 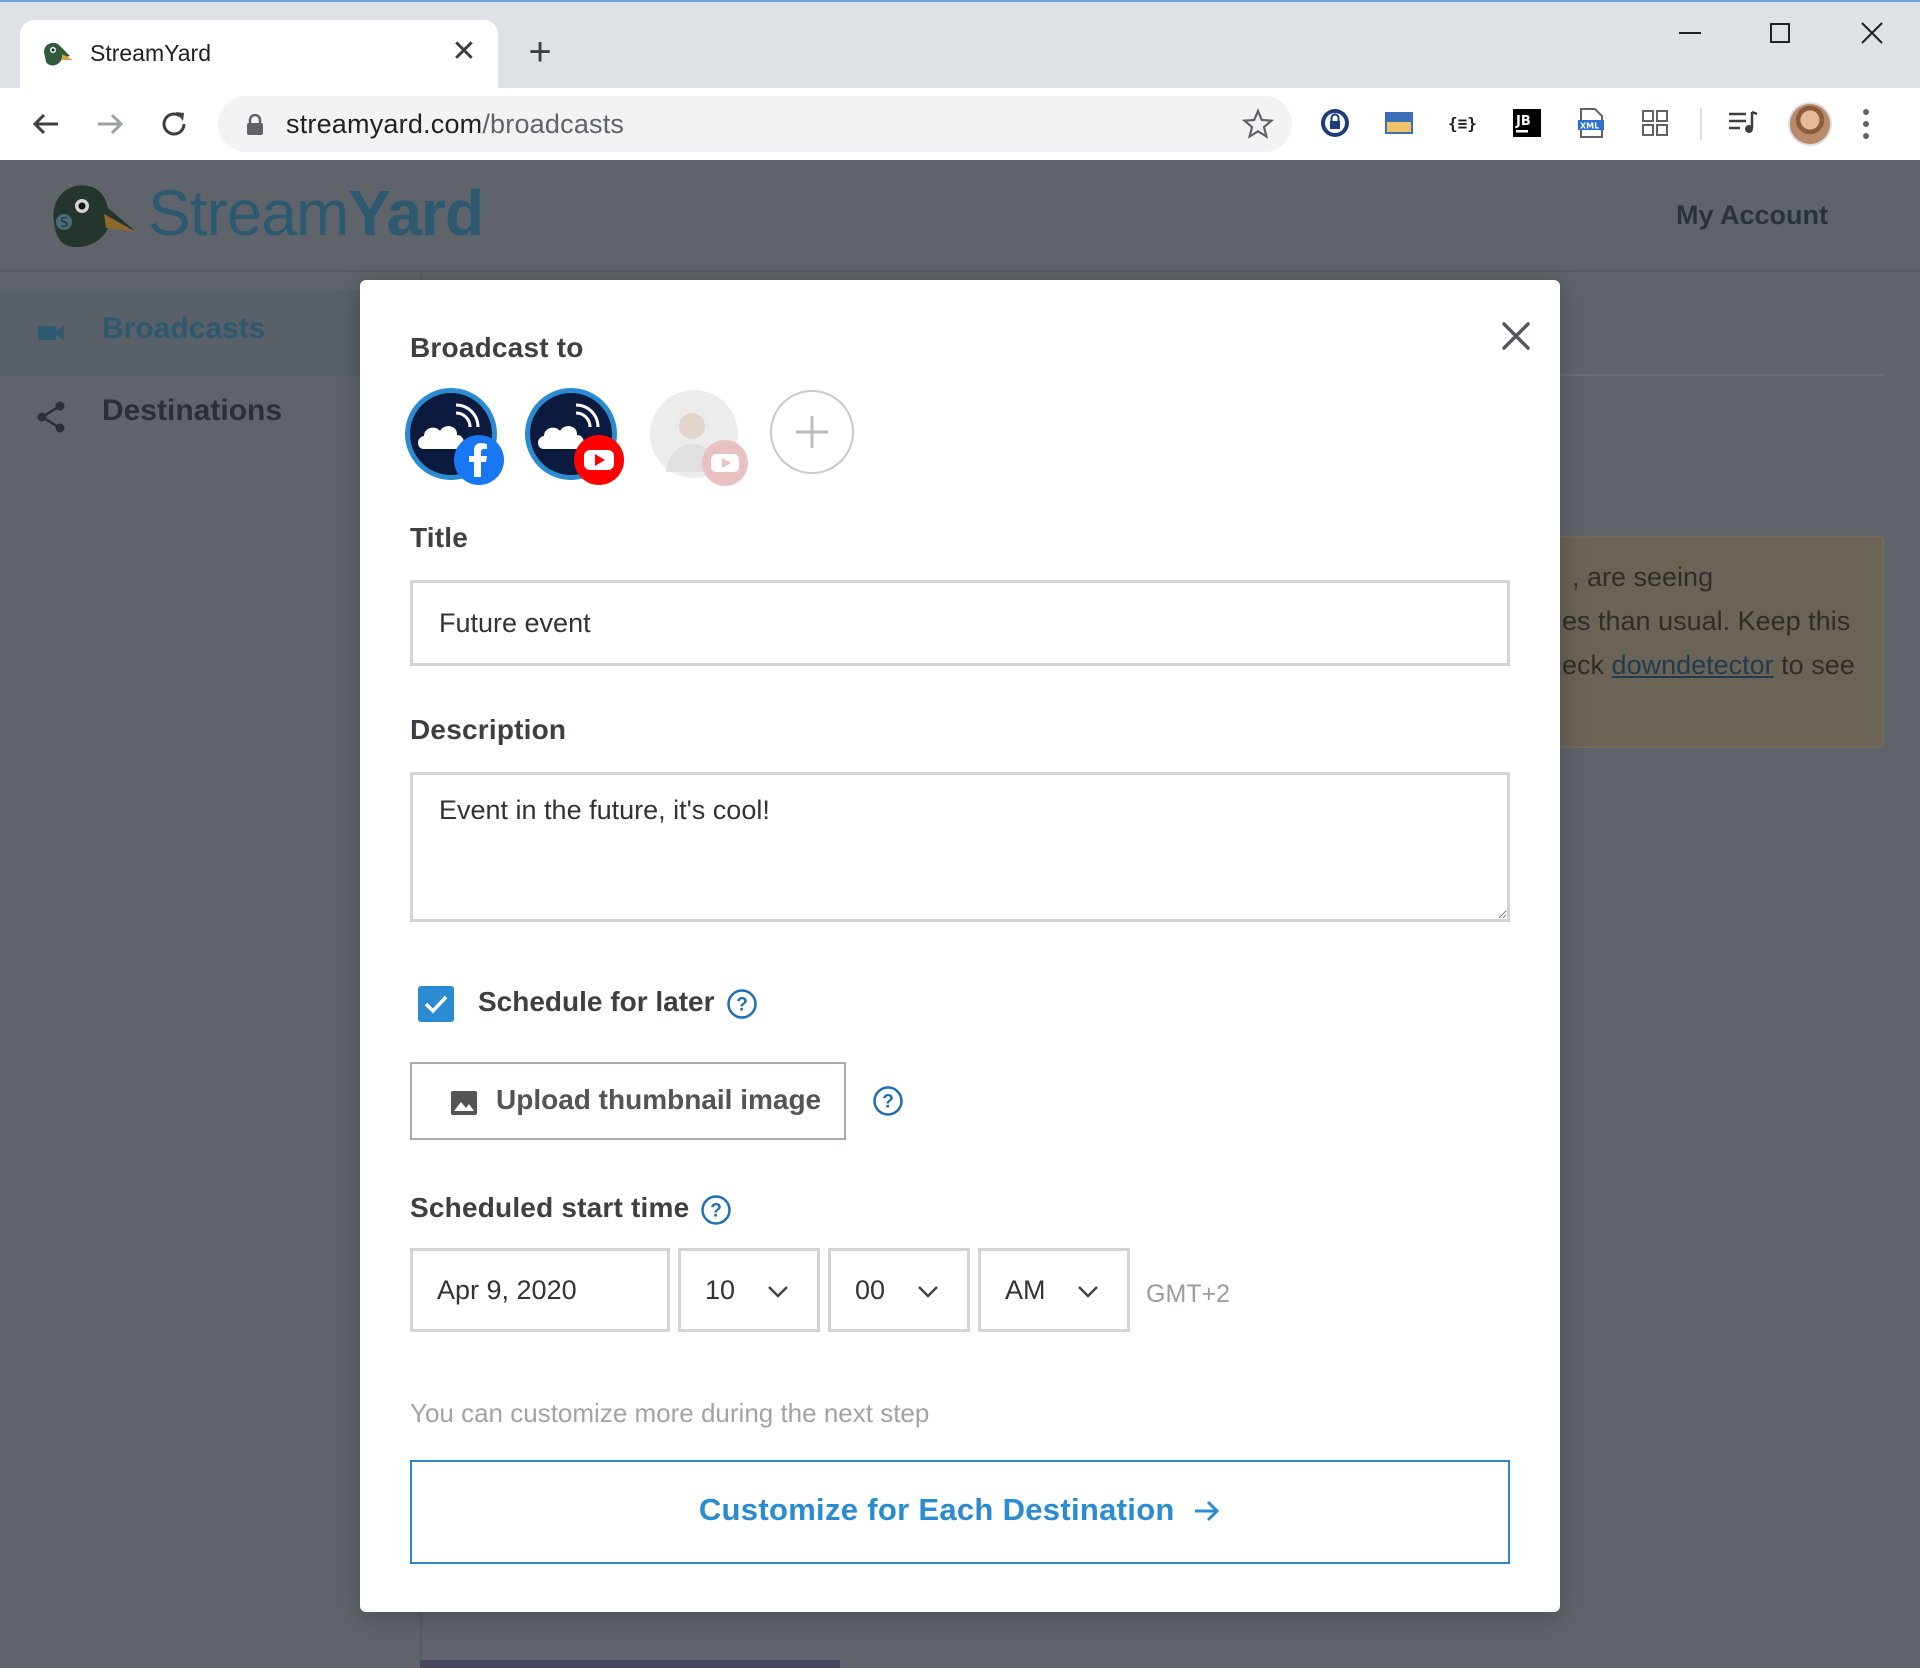 What do you see at coordinates (439, 537) in the screenshot?
I see `title-label: Title` at bounding box center [439, 537].